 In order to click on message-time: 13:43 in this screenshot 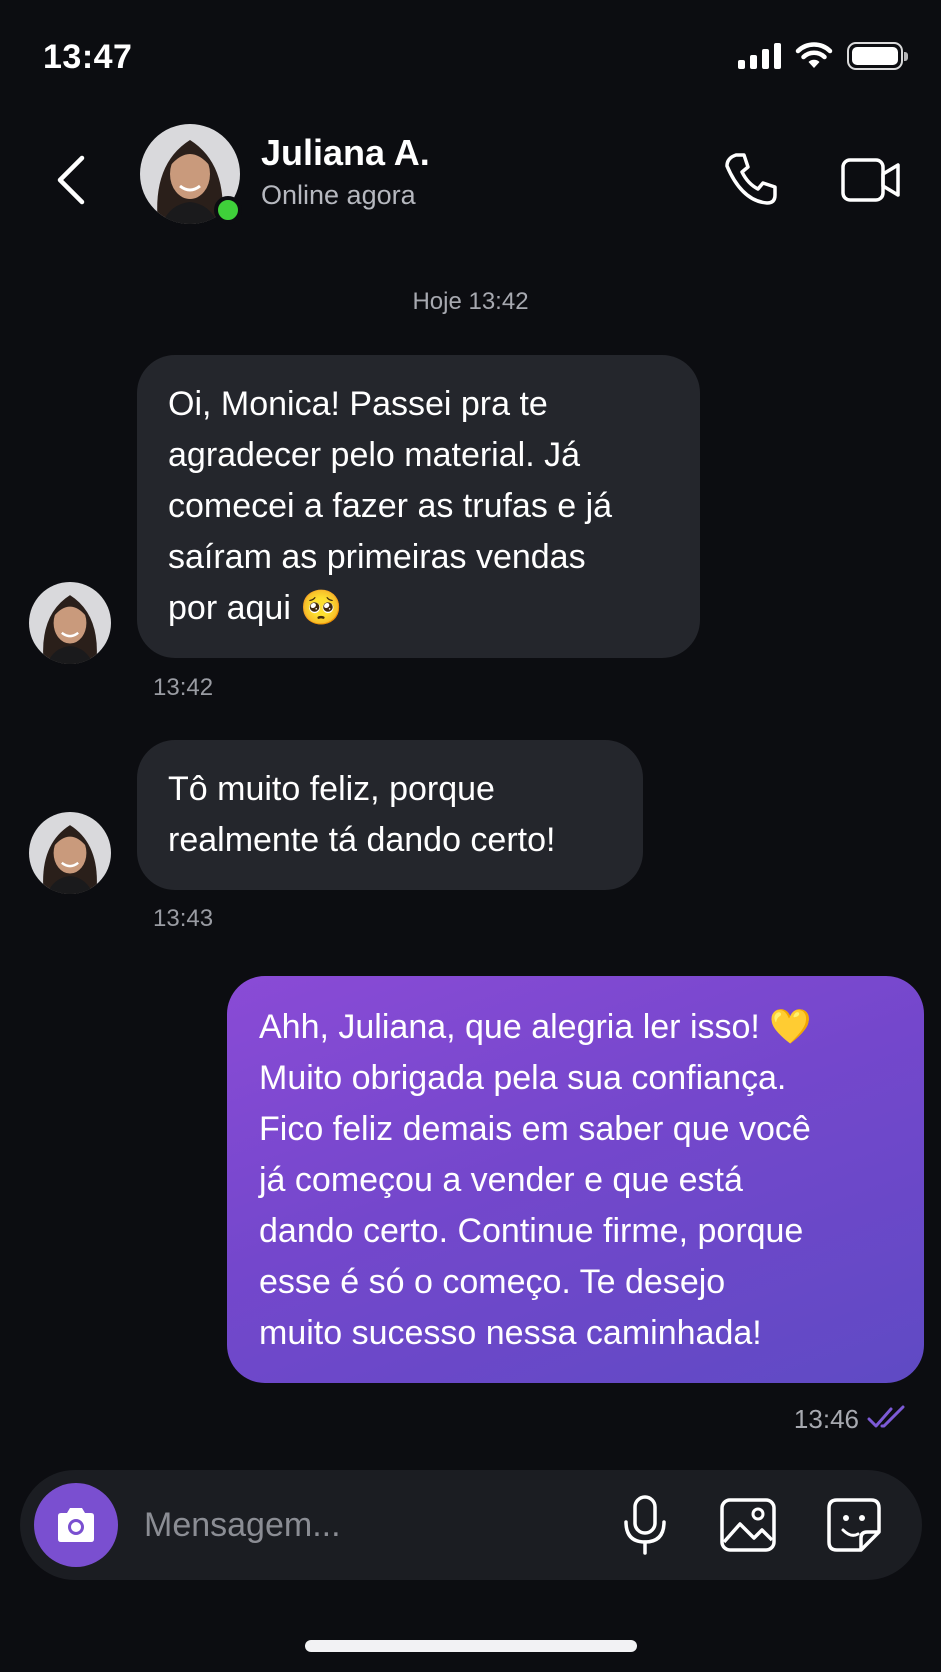, I will do `click(183, 918)`.